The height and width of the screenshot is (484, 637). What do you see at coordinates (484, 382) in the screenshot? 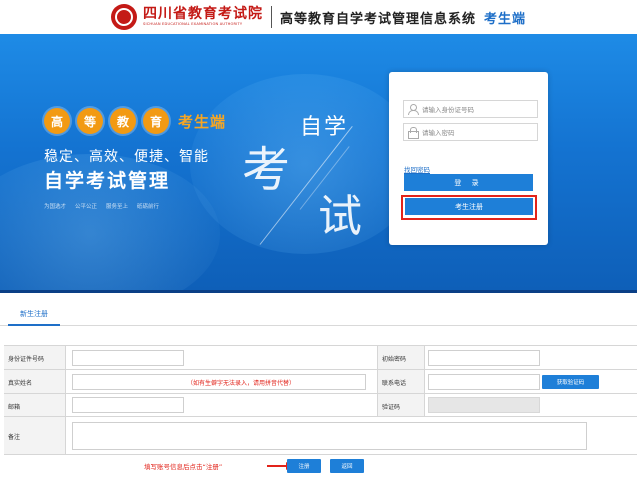
I see `phone-field` at bounding box center [484, 382].